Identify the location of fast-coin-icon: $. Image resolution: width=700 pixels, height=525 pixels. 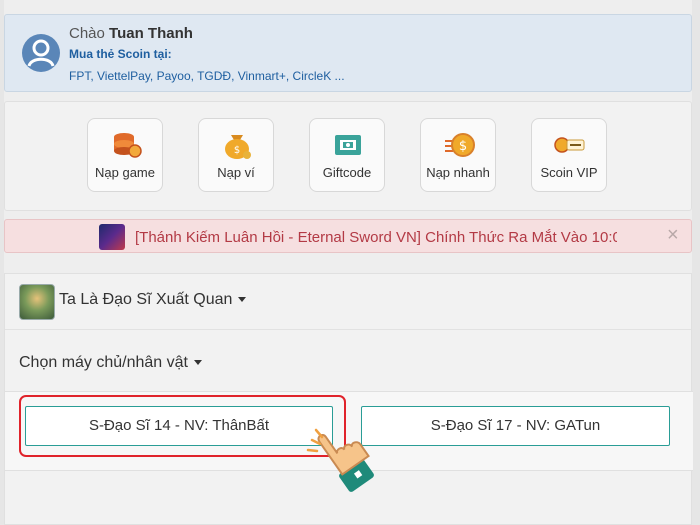
(460, 145).